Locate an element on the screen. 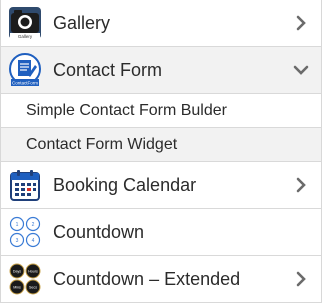 The image size is (322, 303). contact-icon-text: ContactForm is located at coordinates (25, 83).